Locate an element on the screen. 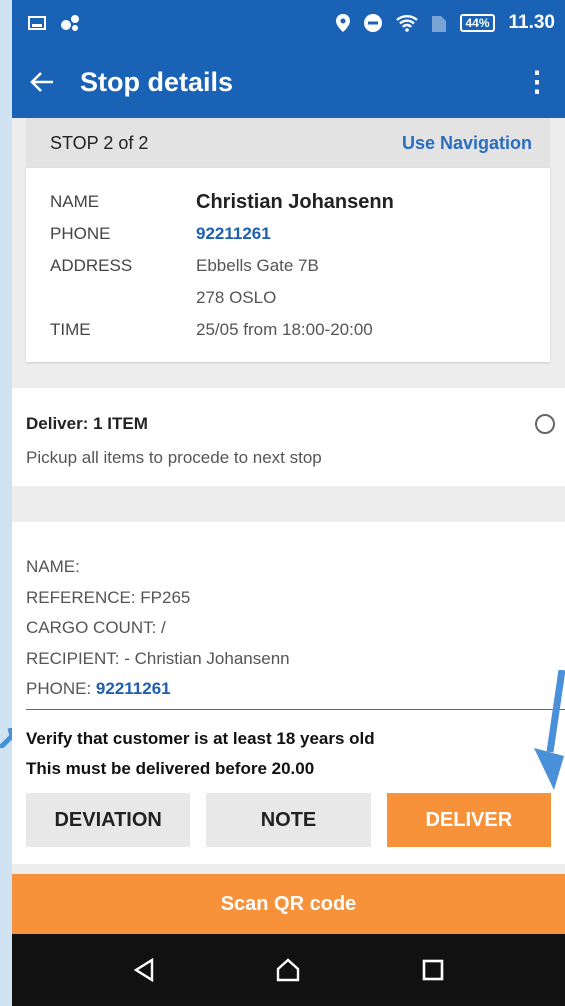 The width and height of the screenshot is (565, 1006). info-label: TIME is located at coordinates (70, 329).